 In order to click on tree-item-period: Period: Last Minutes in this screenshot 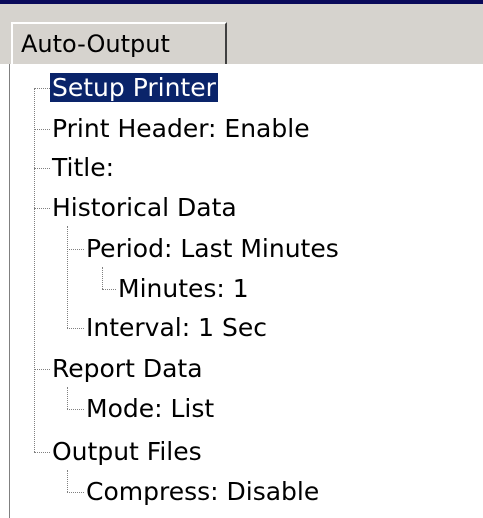, I will do `click(212, 249)`.